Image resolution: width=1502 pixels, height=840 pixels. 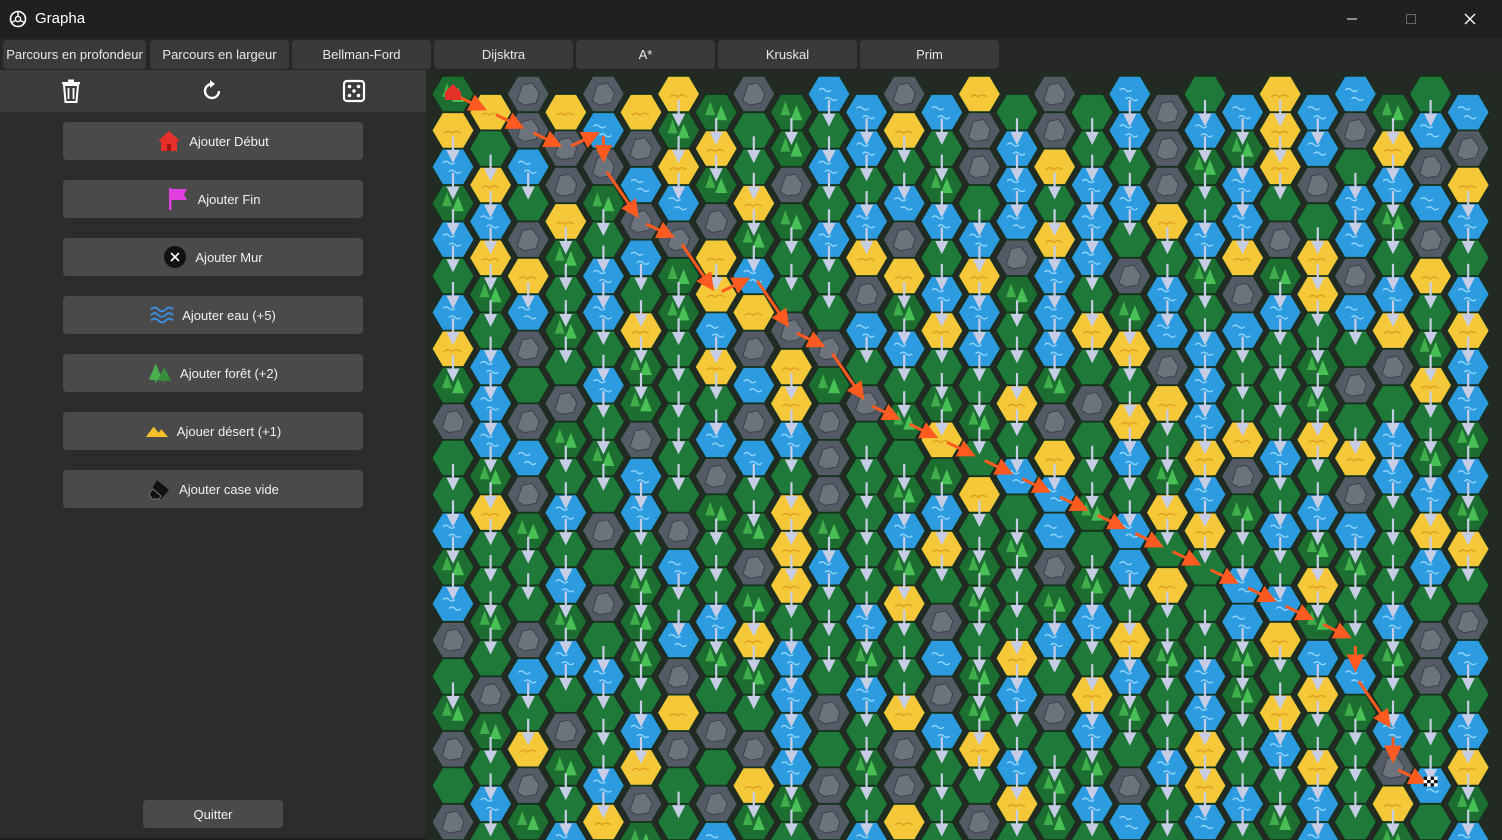 I want to click on tab-kruskal: Kruskal, so click(x=787, y=54).